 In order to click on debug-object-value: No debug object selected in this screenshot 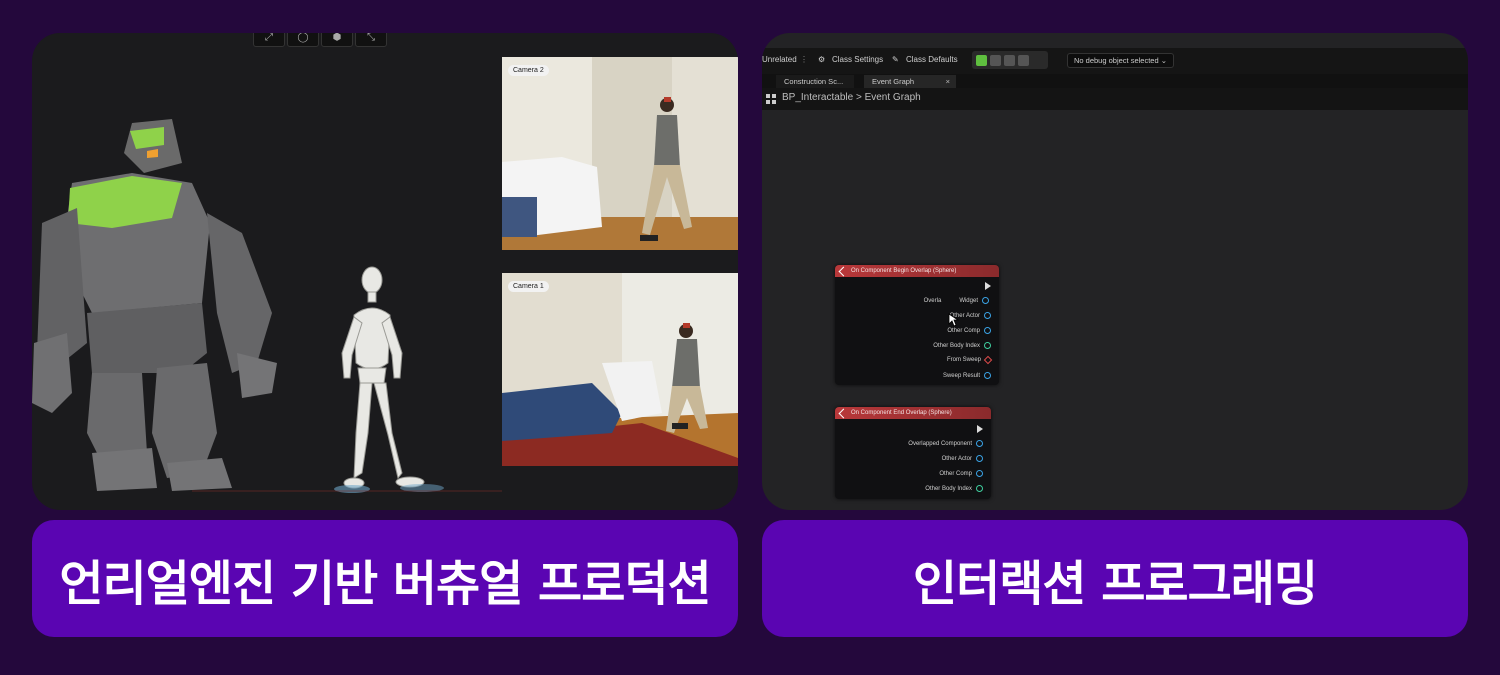, I will do `click(1116, 60)`.